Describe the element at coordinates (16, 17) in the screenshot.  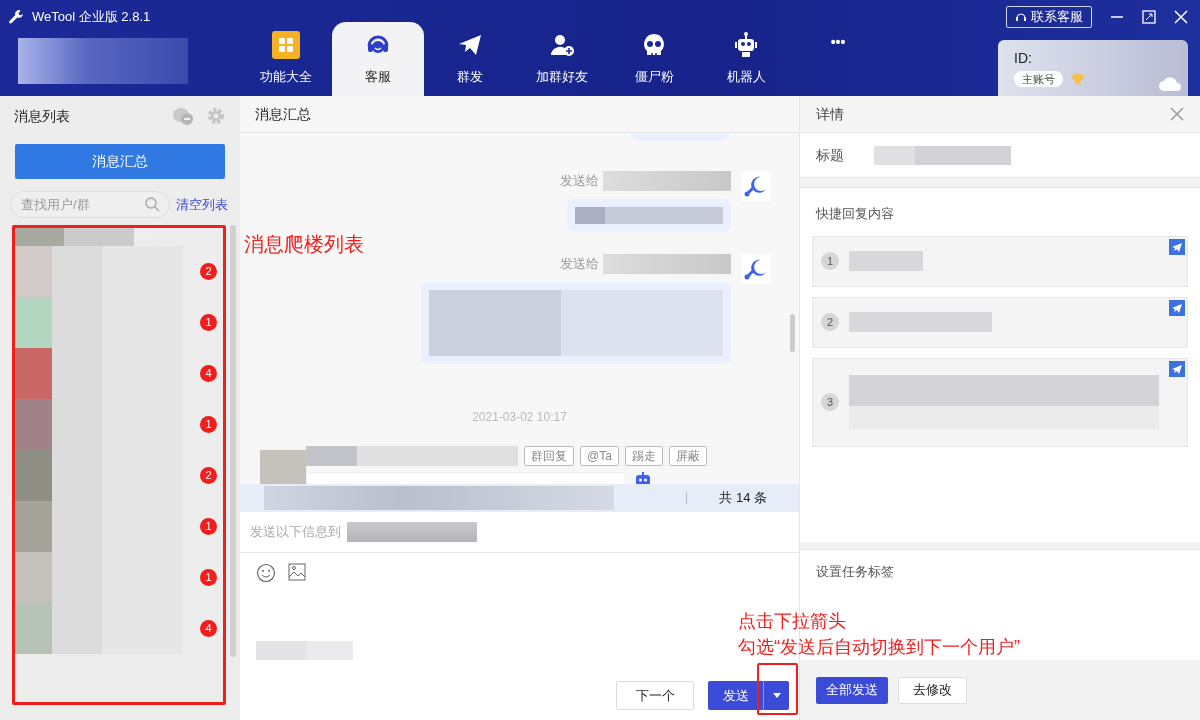
I see `wrench-icon` at that location.